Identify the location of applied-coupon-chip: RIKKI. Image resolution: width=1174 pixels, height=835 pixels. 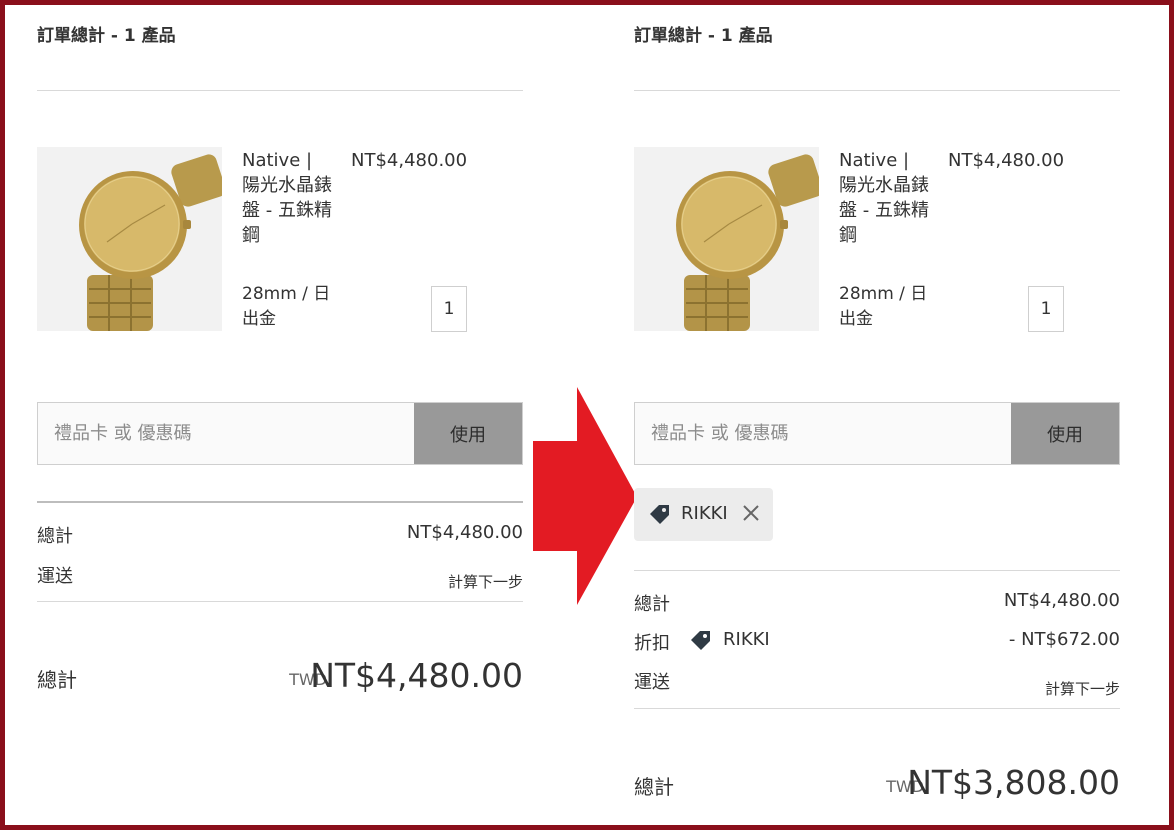
(703, 514).